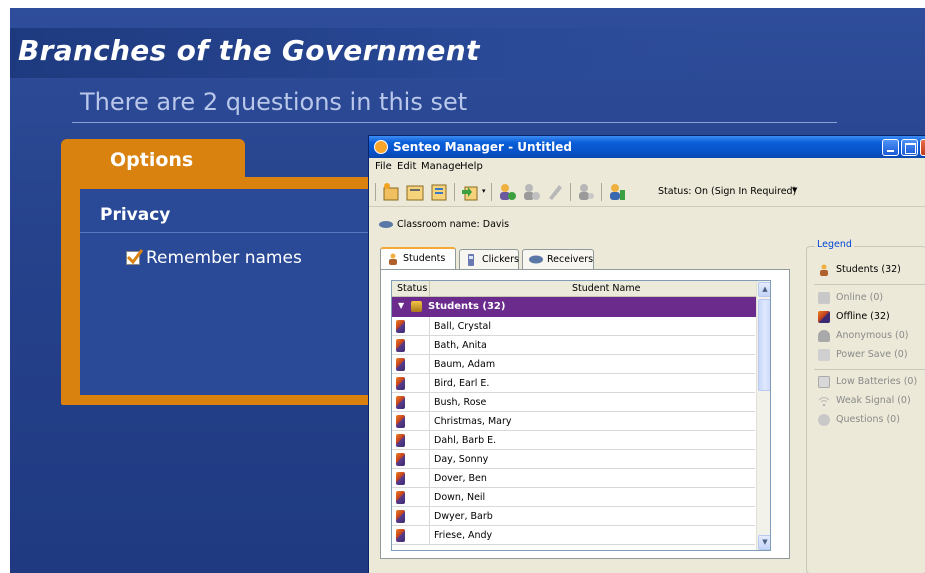 This screenshot has width=925, height=573. I want to click on table-row: Ball, Crystal, so click(573, 326).